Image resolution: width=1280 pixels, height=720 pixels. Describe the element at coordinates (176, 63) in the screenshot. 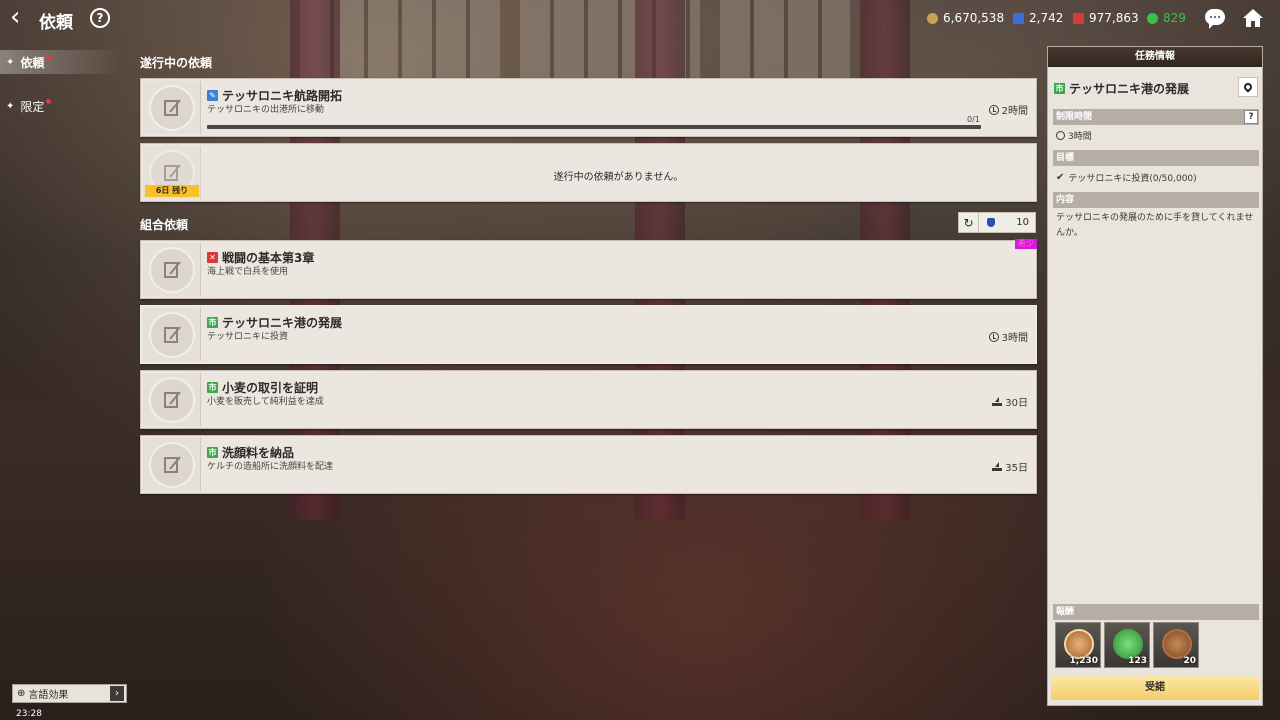

I see `section-heading-in-progress: 遂行中の依頼` at that location.